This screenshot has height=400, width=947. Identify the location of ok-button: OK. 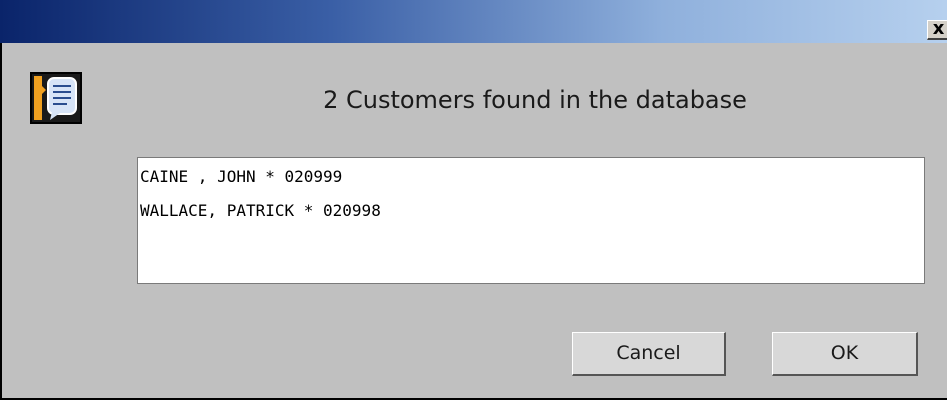
(845, 354).